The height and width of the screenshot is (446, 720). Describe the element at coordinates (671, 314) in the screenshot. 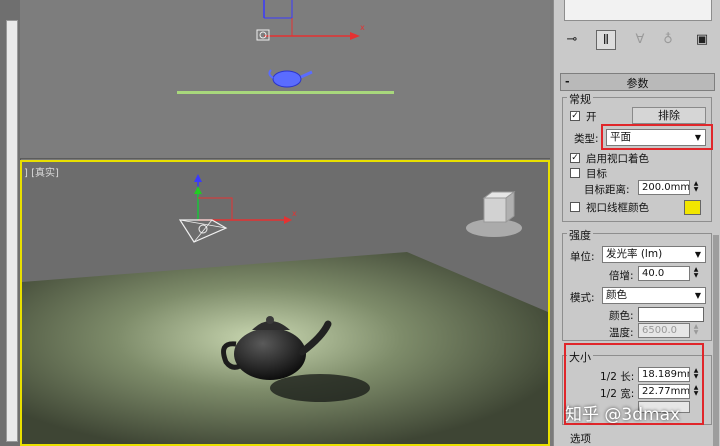

I see `light-color-swatch` at that location.